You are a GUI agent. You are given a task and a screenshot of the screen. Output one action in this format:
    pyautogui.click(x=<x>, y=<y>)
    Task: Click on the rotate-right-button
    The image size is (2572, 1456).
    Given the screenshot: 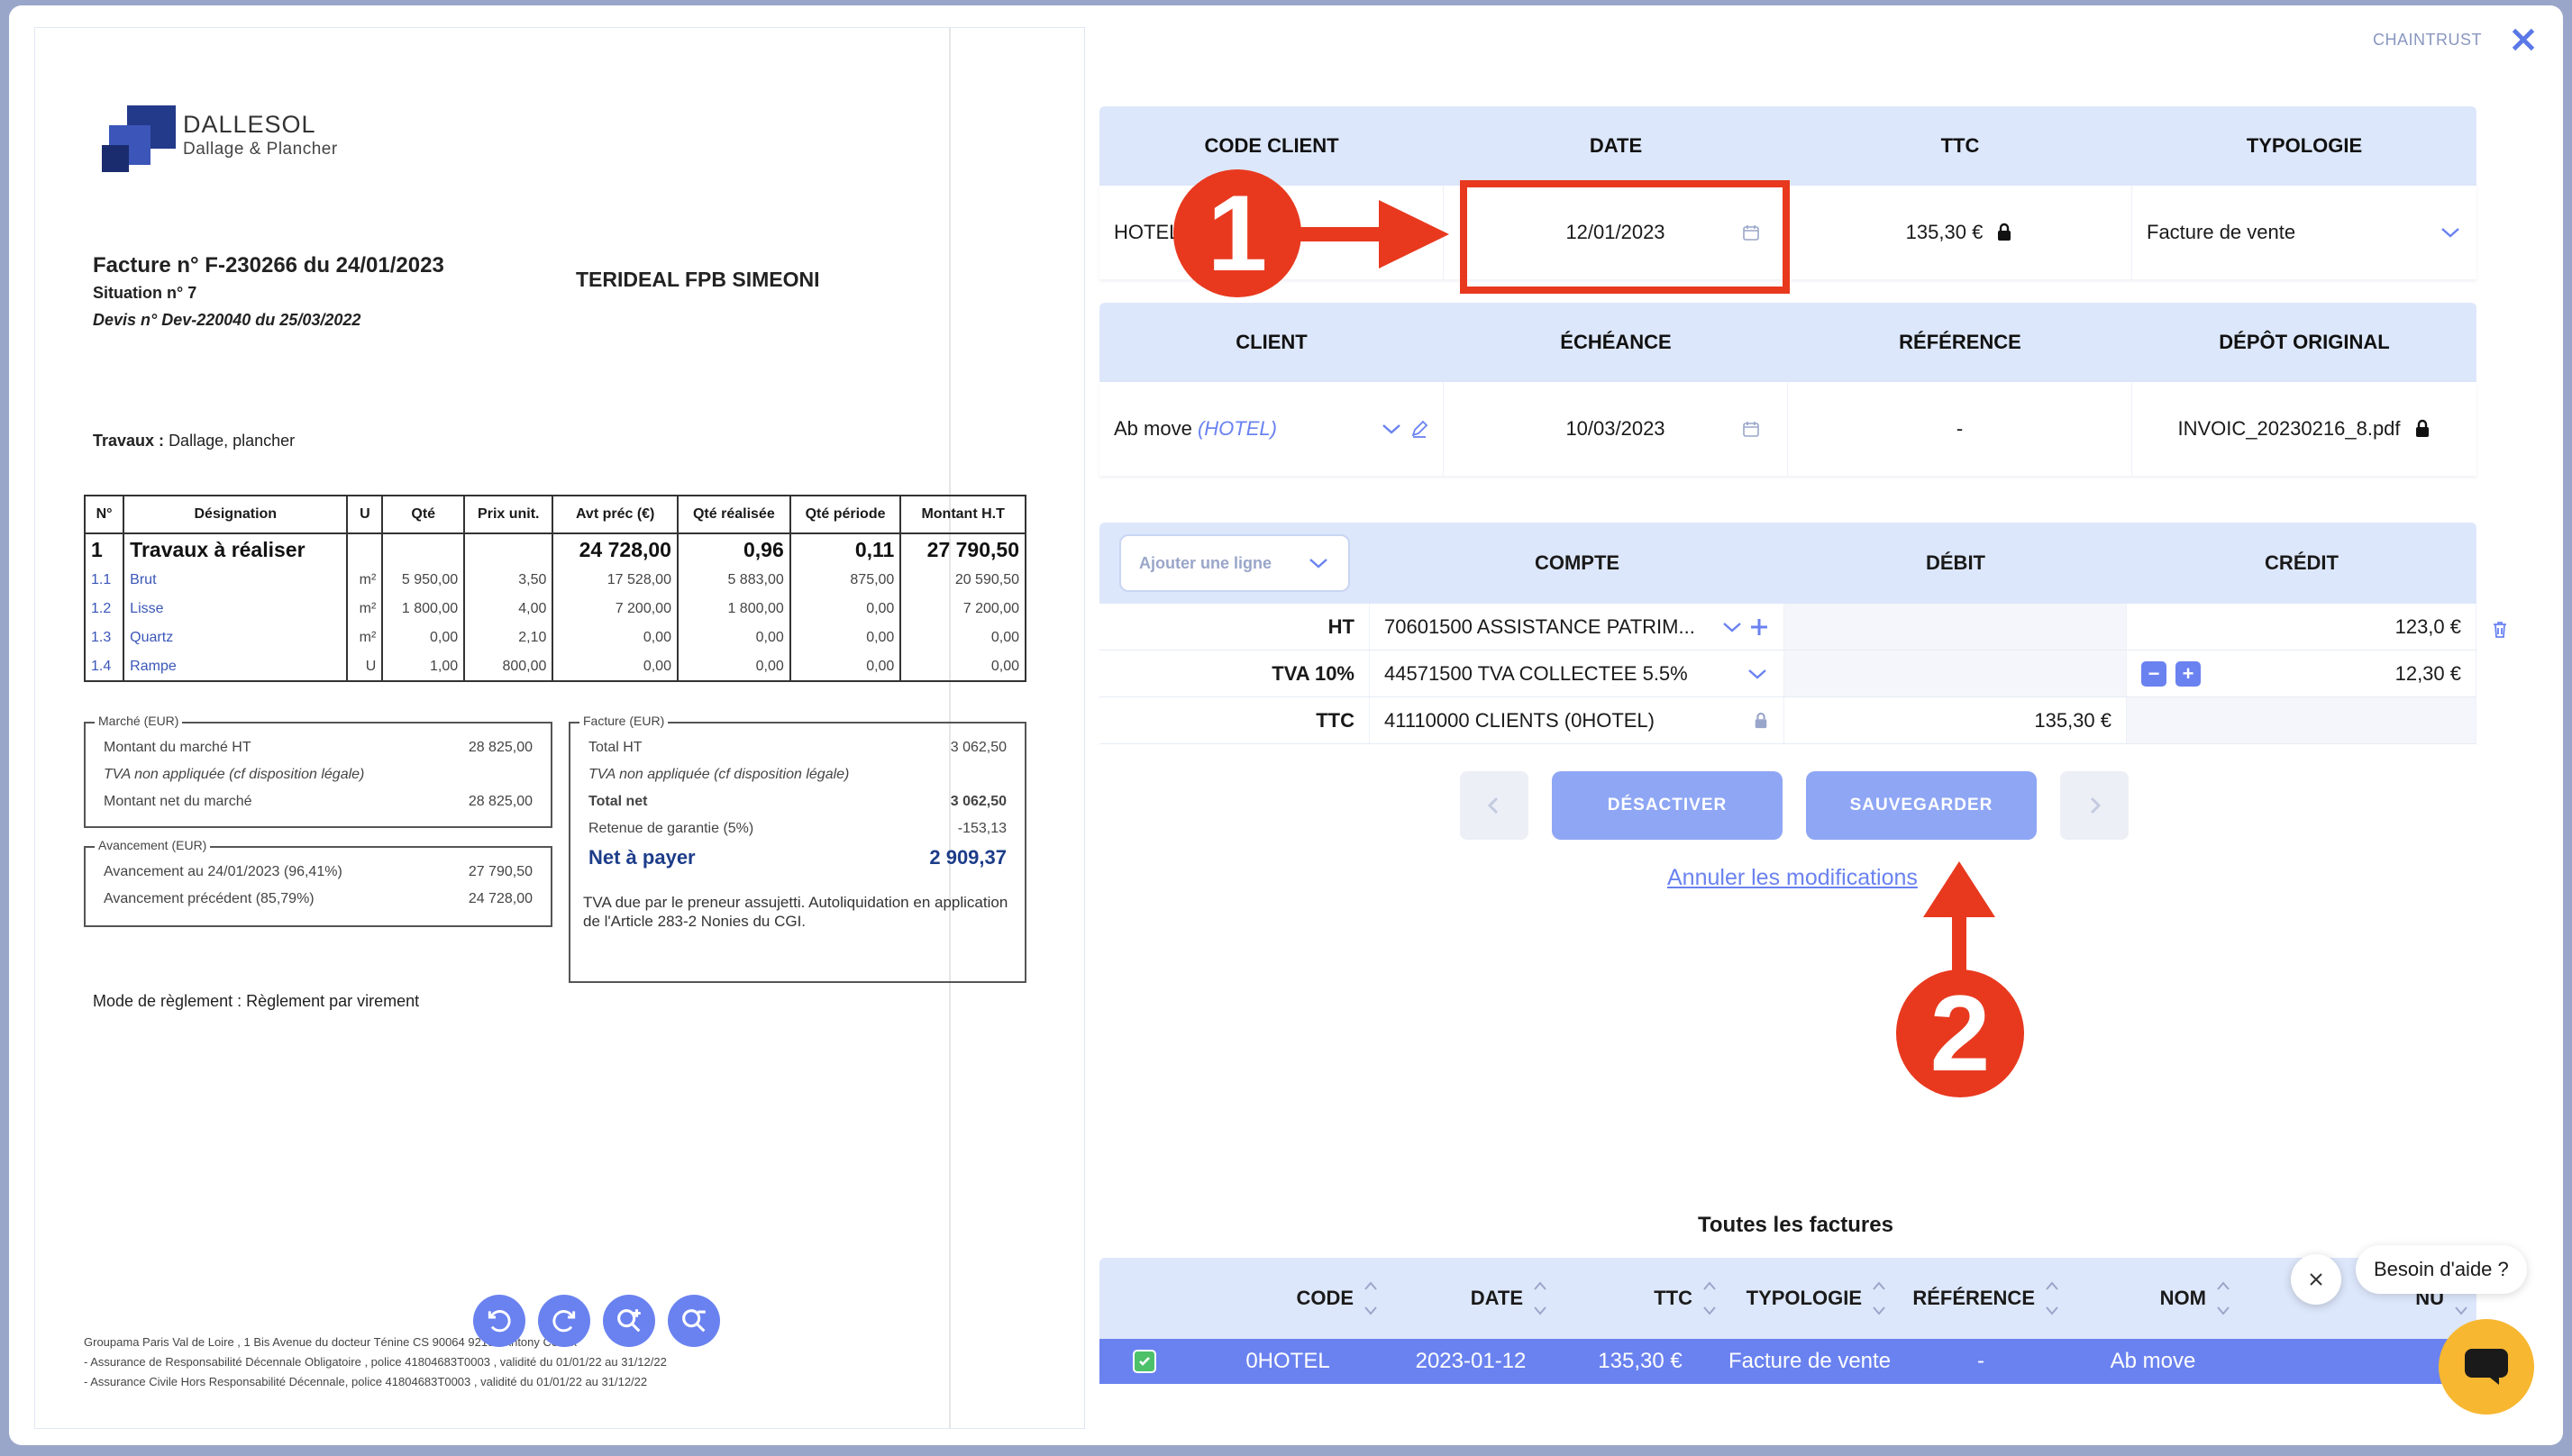 What is the action you would take?
    pyautogui.click(x=564, y=1321)
    